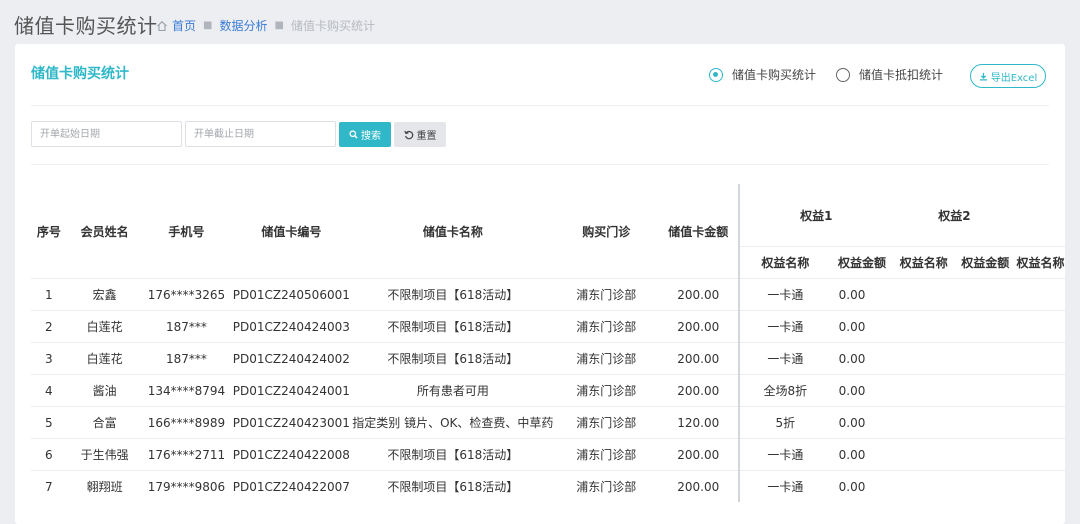  I want to click on radio-deduction-stats: 储值卡抵扣统计, so click(889, 74).